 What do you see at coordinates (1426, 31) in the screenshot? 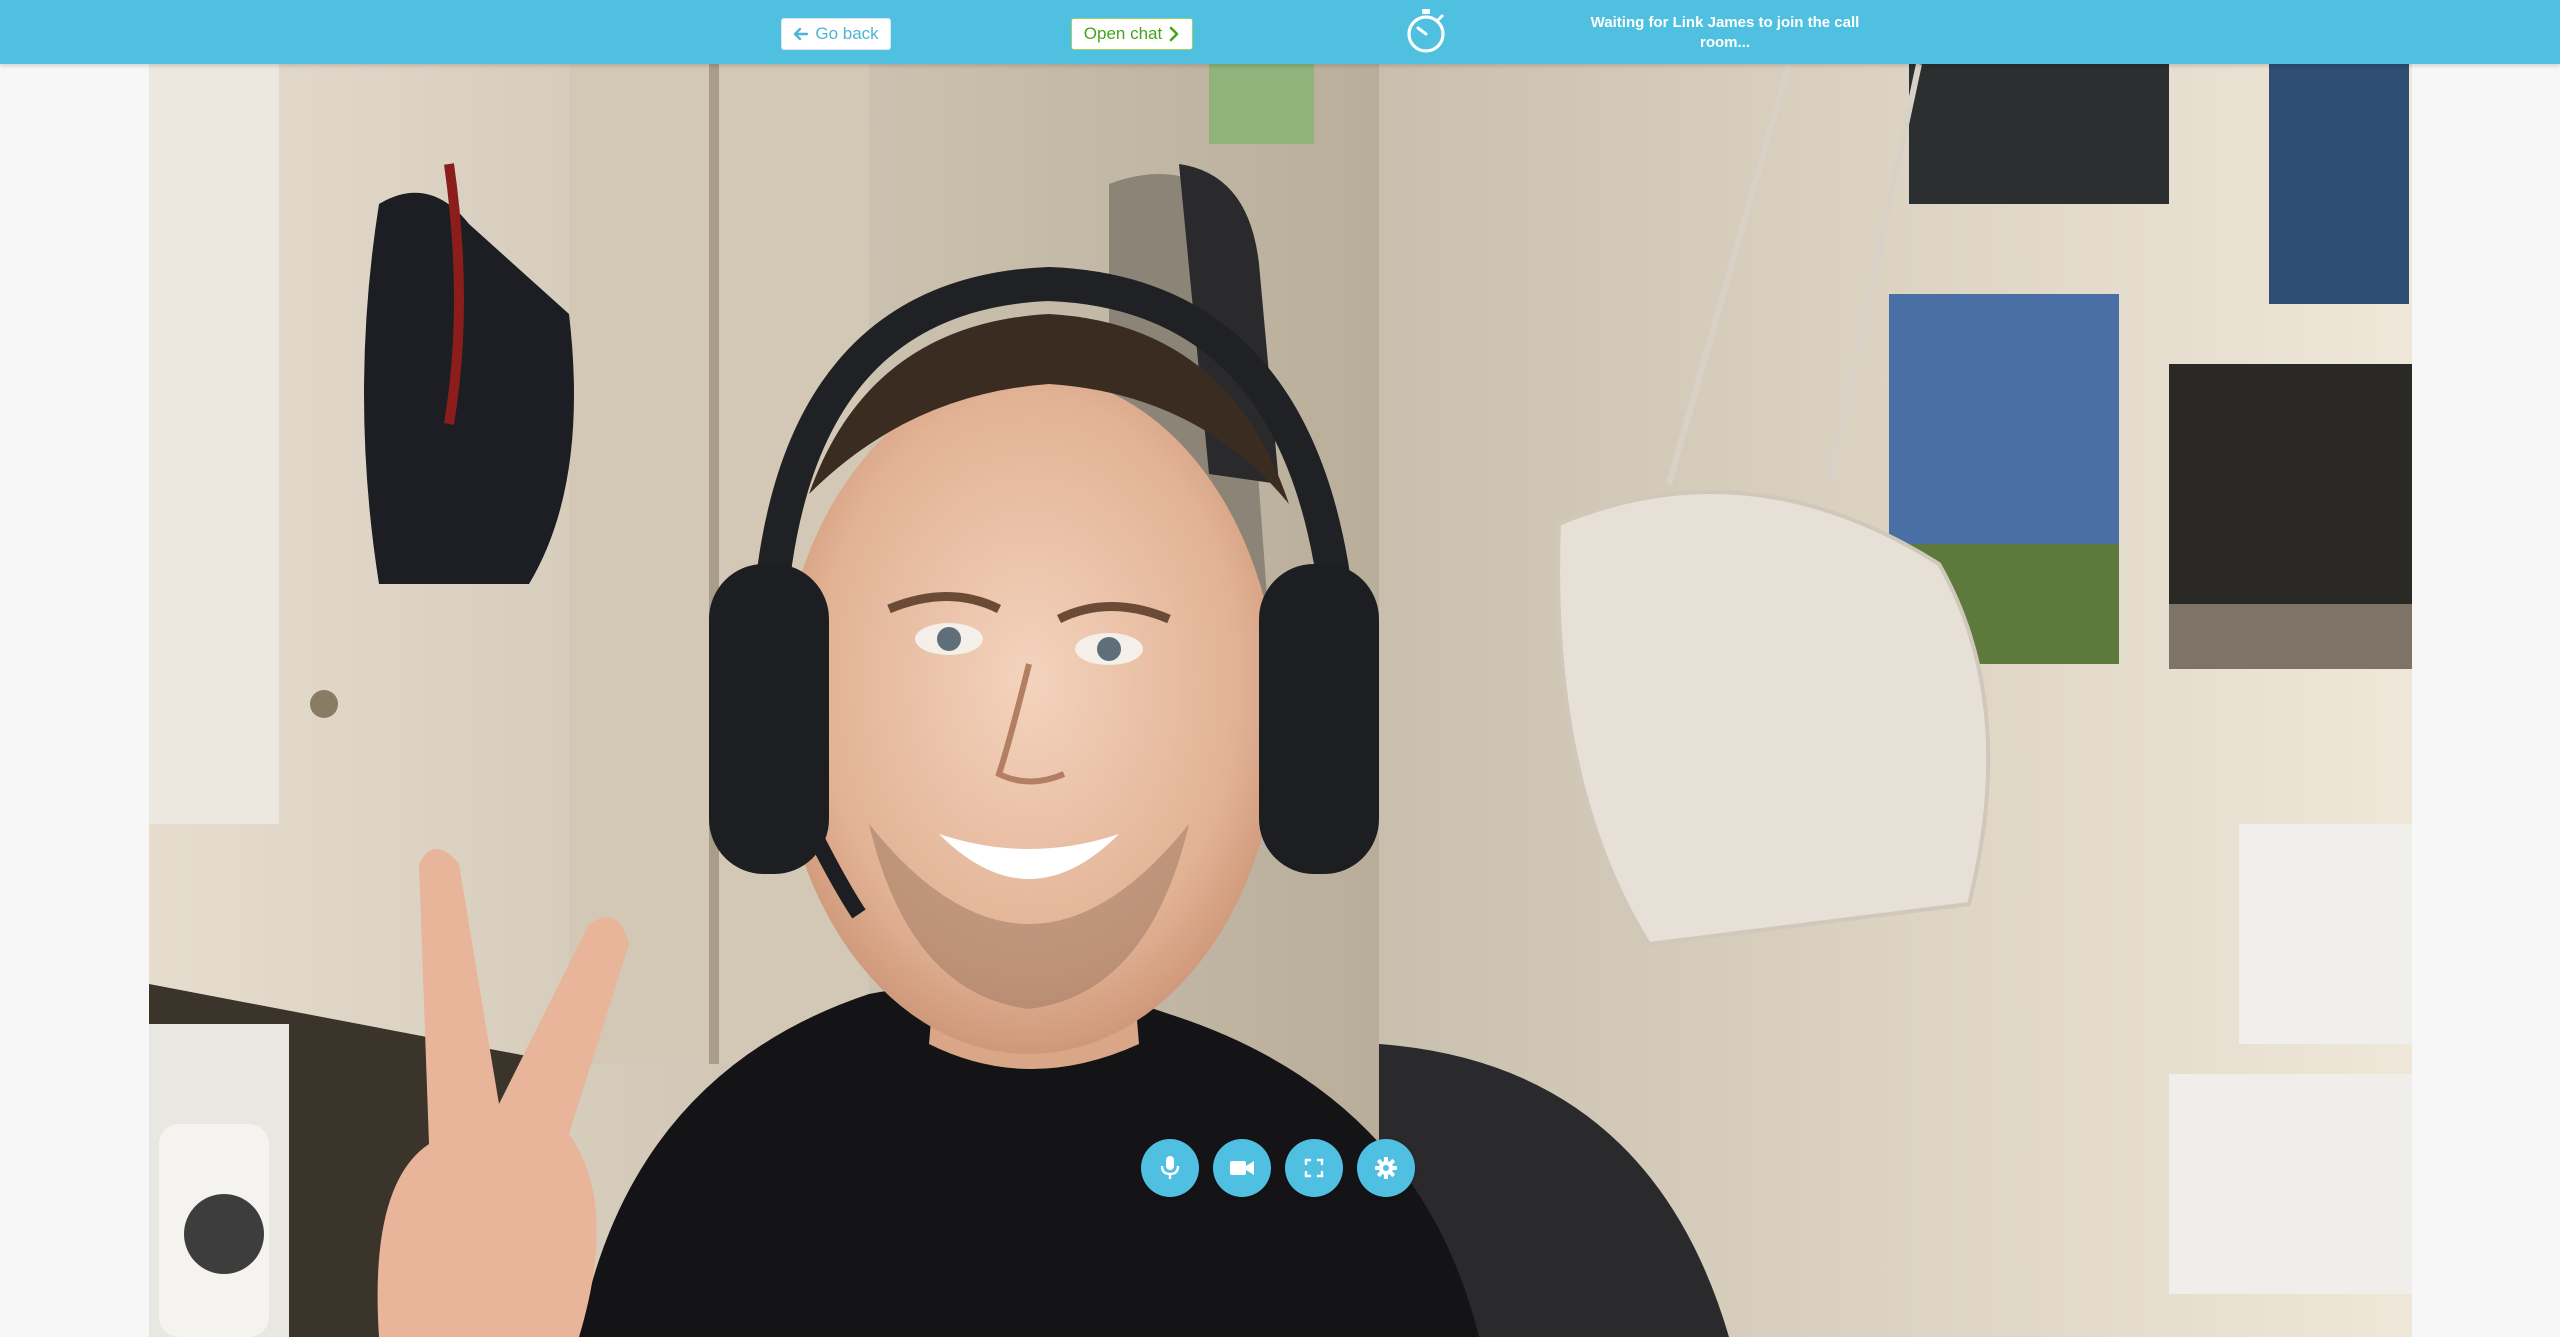
I see `stopwatch-icon` at bounding box center [1426, 31].